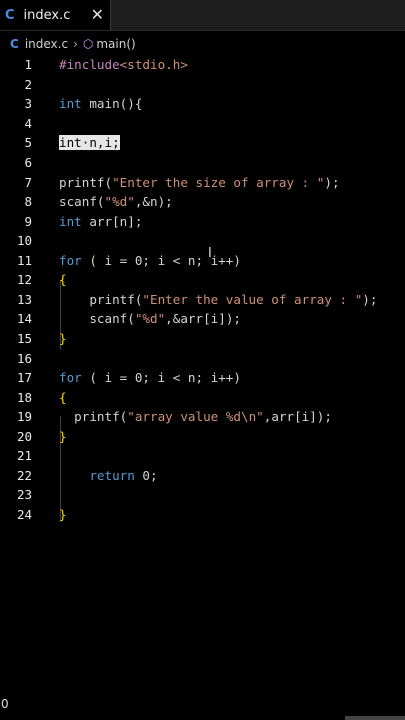 The height and width of the screenshot is (720, 405). I want to click on code-text: scanf("%d",&n);, so click(116, 202).